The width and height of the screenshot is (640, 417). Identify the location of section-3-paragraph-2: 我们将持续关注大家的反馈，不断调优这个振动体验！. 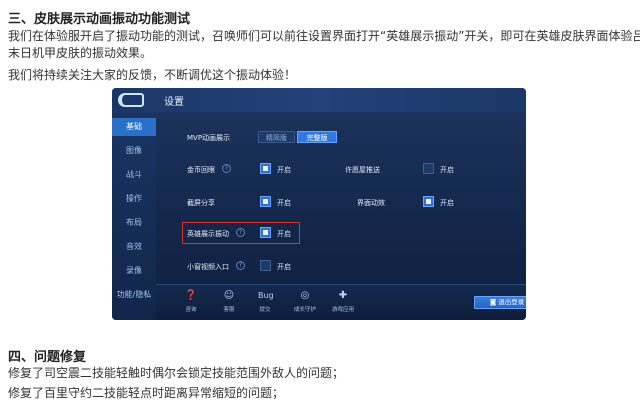
(152, 75).